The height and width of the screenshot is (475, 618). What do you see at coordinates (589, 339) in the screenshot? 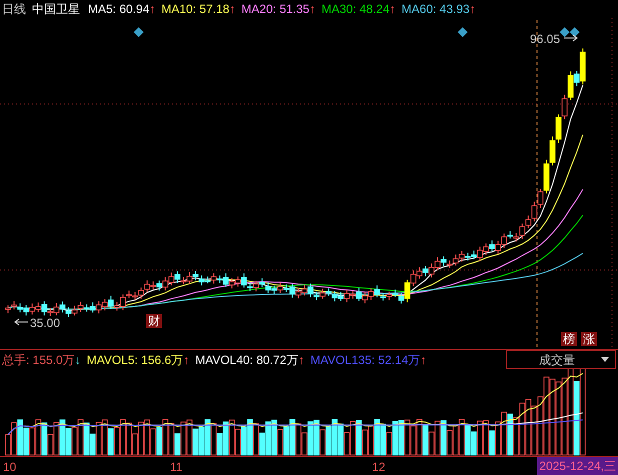
I see `event-marker: 涨` at bounding box center [589, 339].